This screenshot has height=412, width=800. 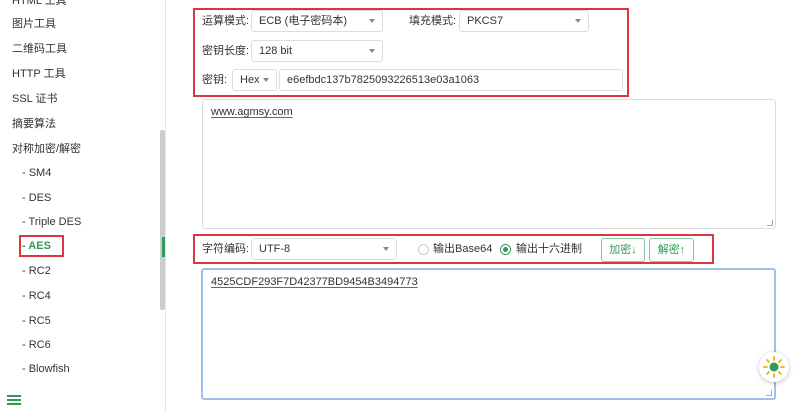 I want to click on sidebar-item-blowfish: - Blowfish, so click(x=46, y=369).